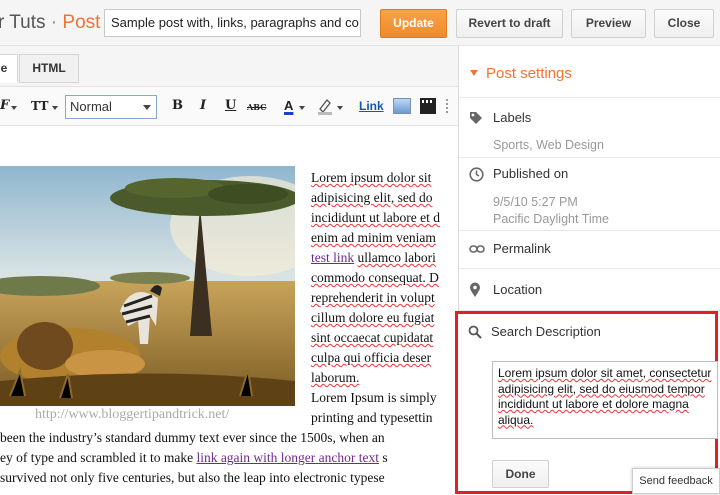 This screenshot has height=495, width=720. What do you see at coordinates (177, 105) in the screenshot?
I see `bold-button: B` at bounding box center [177, 105].